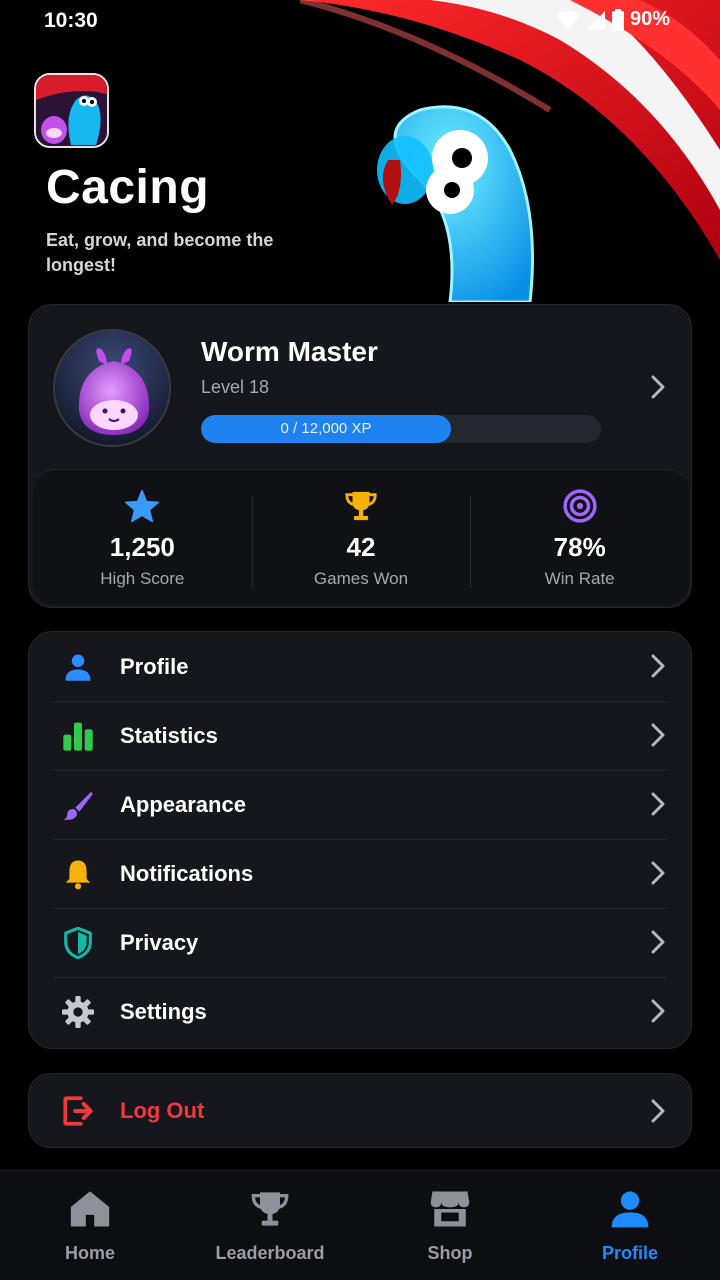  I want to click on worm-hero-illustration, so click(510, 151).